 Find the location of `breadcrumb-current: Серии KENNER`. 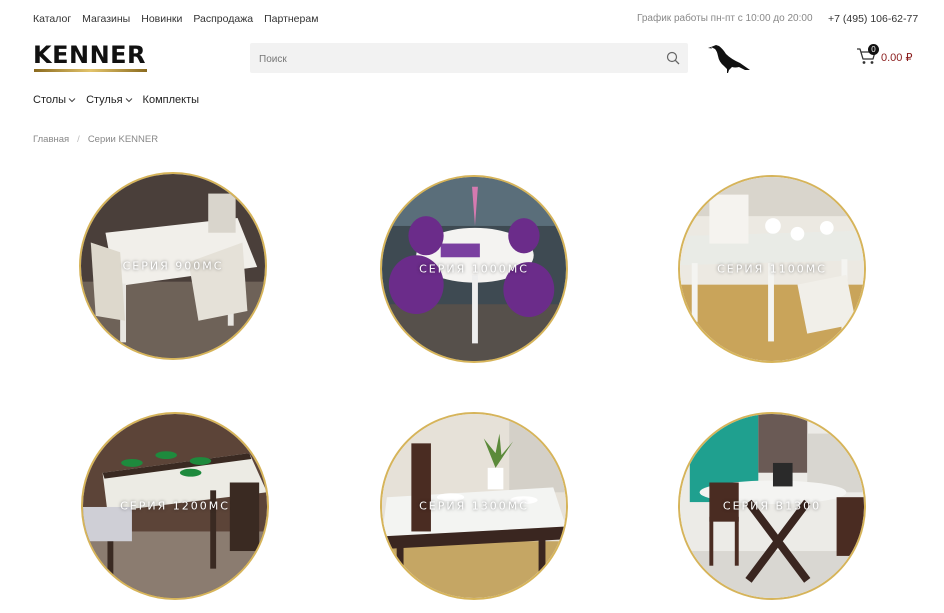

breadcrumb-current: Серии KENNER is located at coordinates (123, 139).